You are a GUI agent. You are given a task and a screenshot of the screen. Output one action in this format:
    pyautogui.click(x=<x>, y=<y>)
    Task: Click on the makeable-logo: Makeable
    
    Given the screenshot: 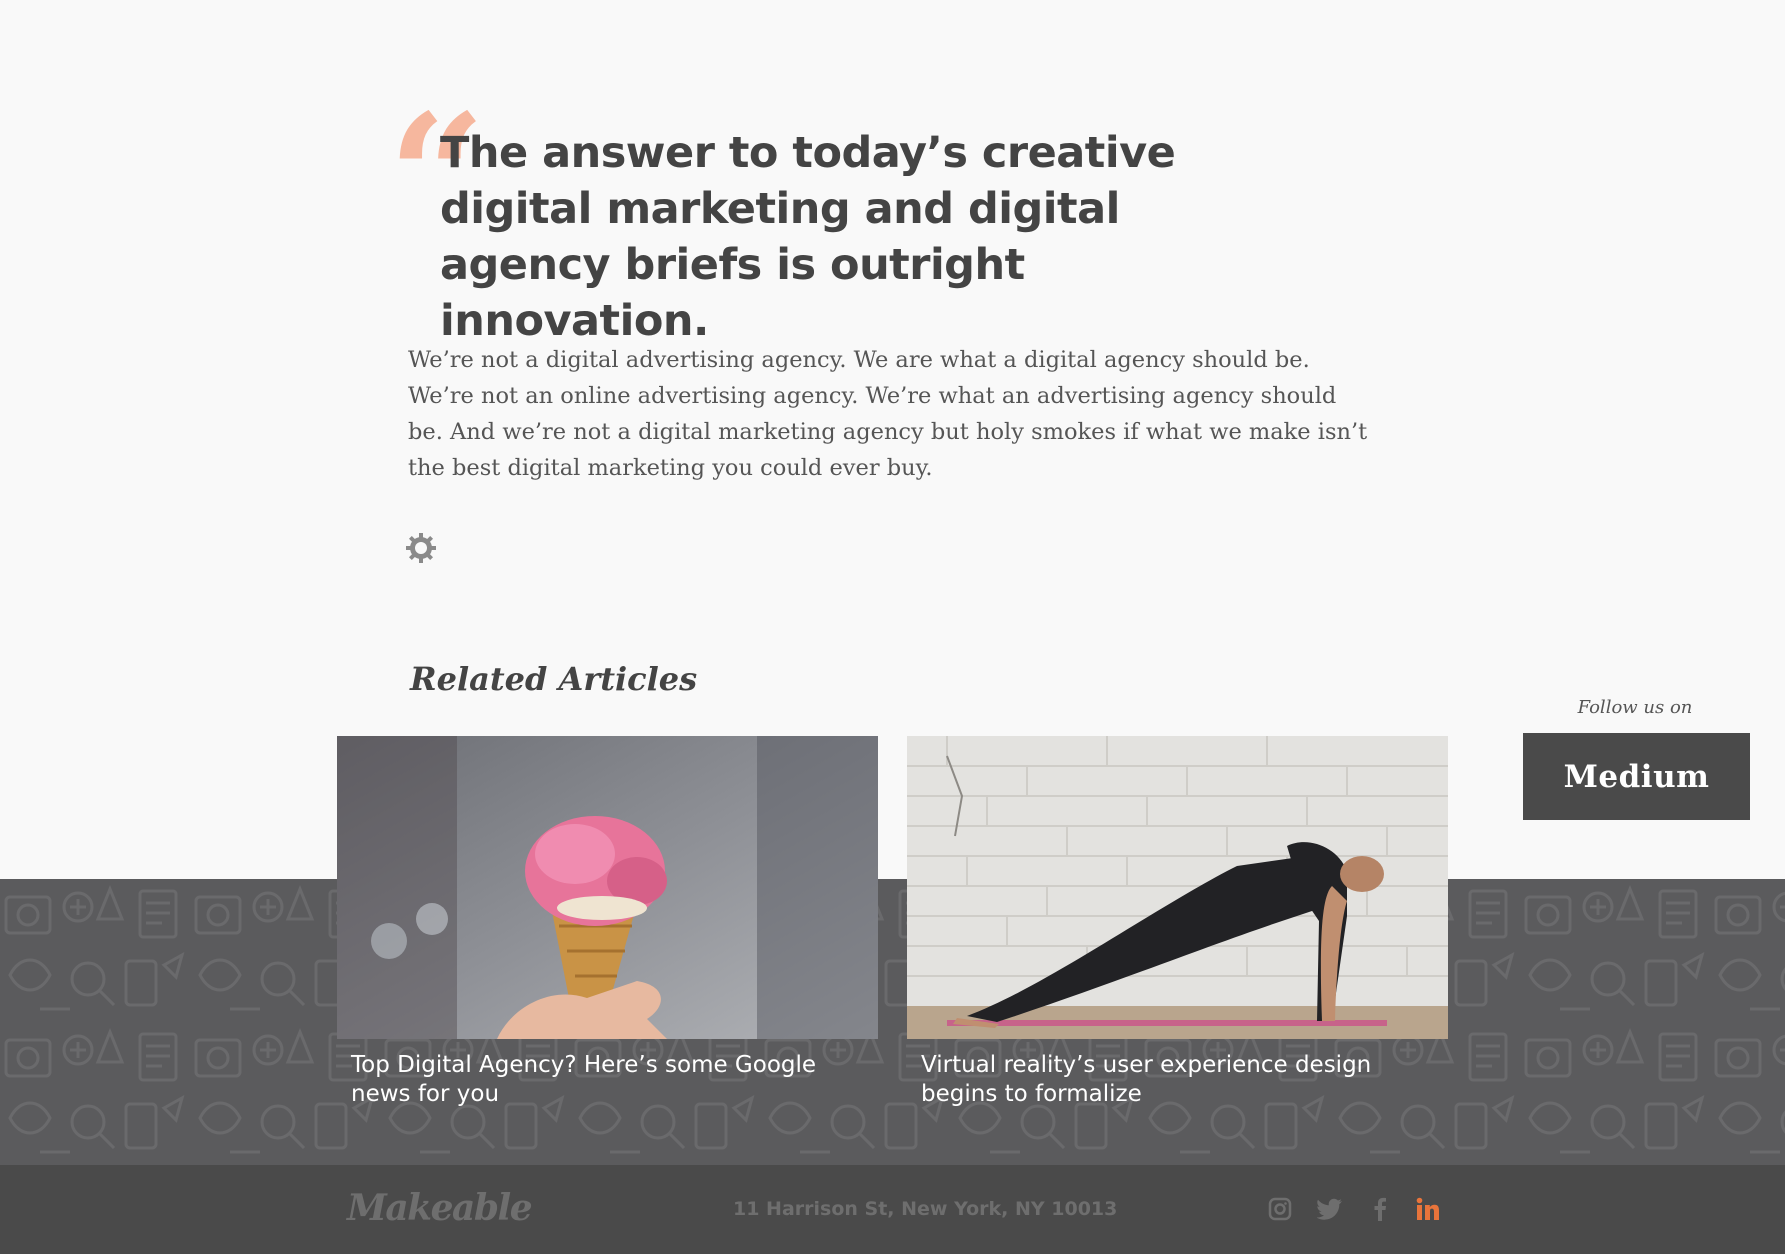 What is the action you would take?
    pyautogui.click(x=440, y=1208)
    